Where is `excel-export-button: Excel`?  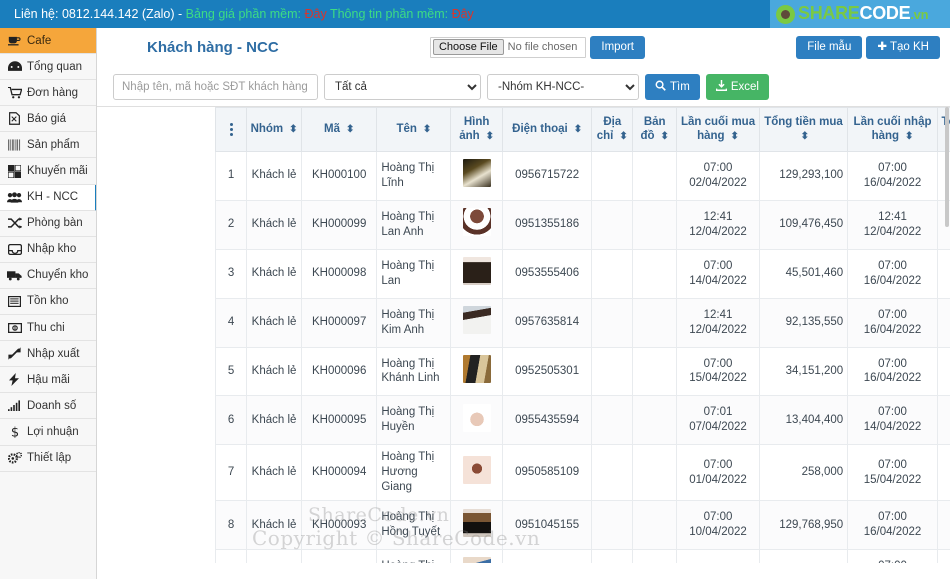
excel-export-button: Excel is located at coordinates (737, 87).